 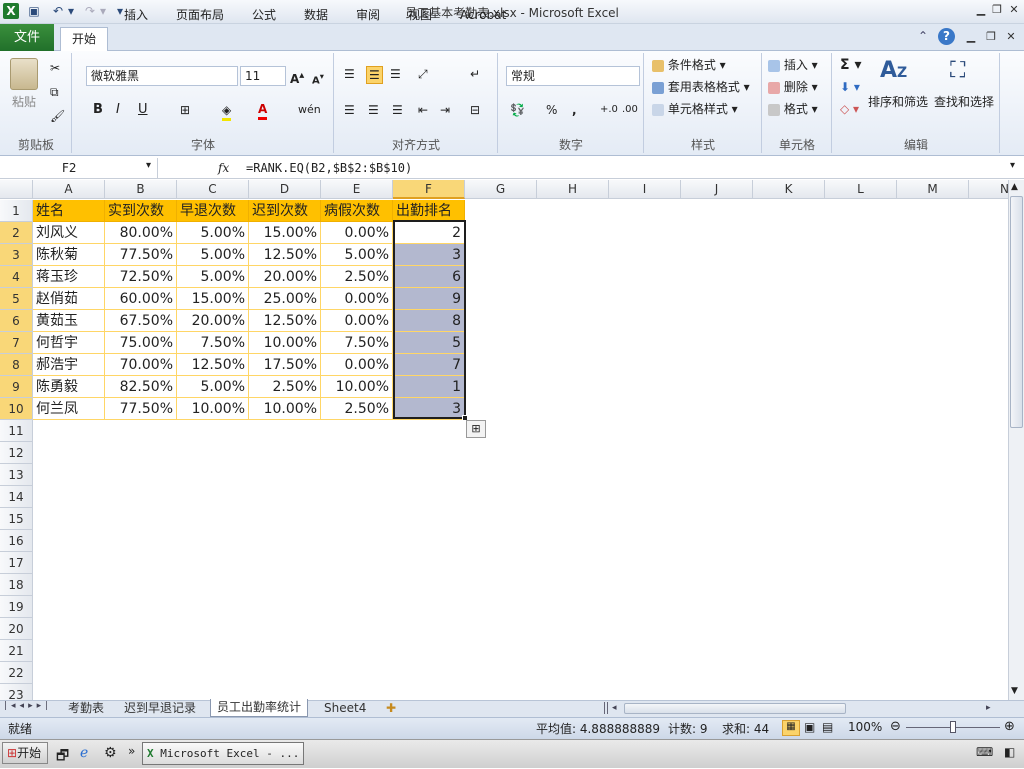 I want to click on vertical-scrollbar: ▲ ▼, so click(x=1016, y=440).